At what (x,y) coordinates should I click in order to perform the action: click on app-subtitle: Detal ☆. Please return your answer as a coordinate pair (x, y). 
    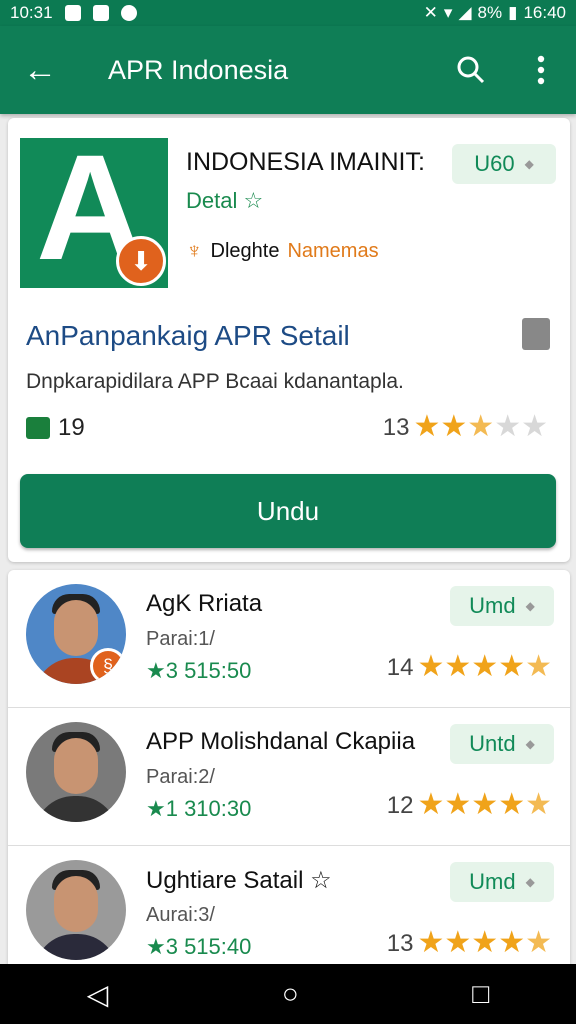
    Looking at the image, I should click on (225, 200).